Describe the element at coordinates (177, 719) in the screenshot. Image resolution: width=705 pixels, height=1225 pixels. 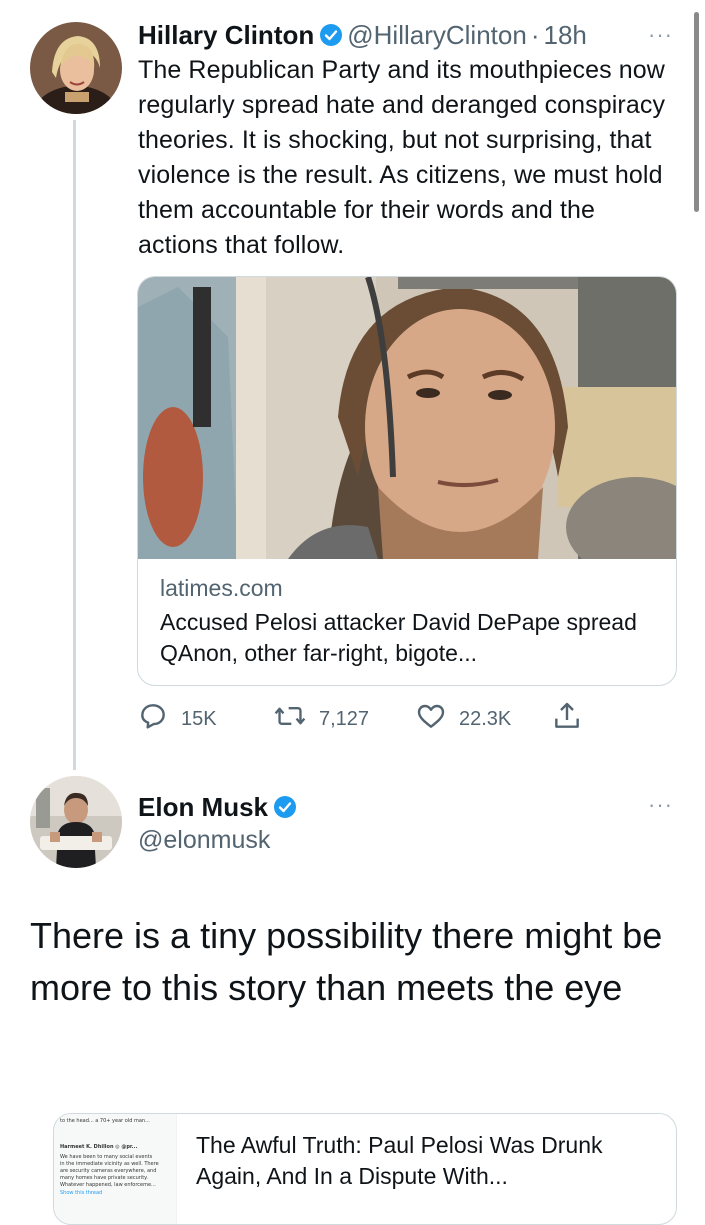
I see `reply-button: 15K` at that location.